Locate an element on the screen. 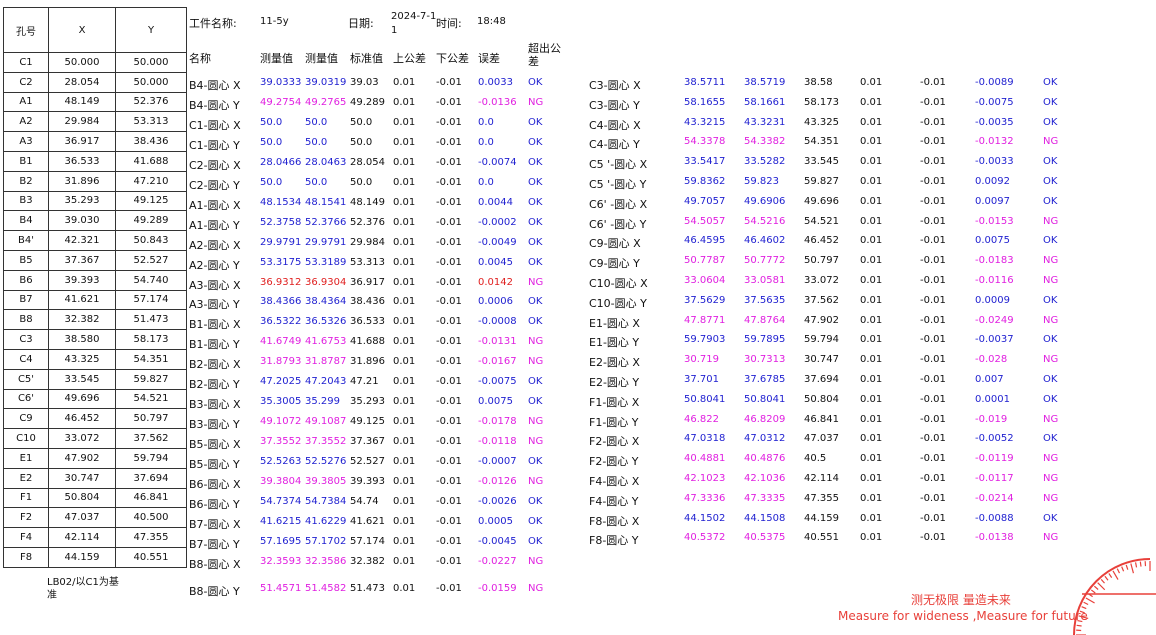  error-value: 0.0097 is located at coordinates (992, 201).